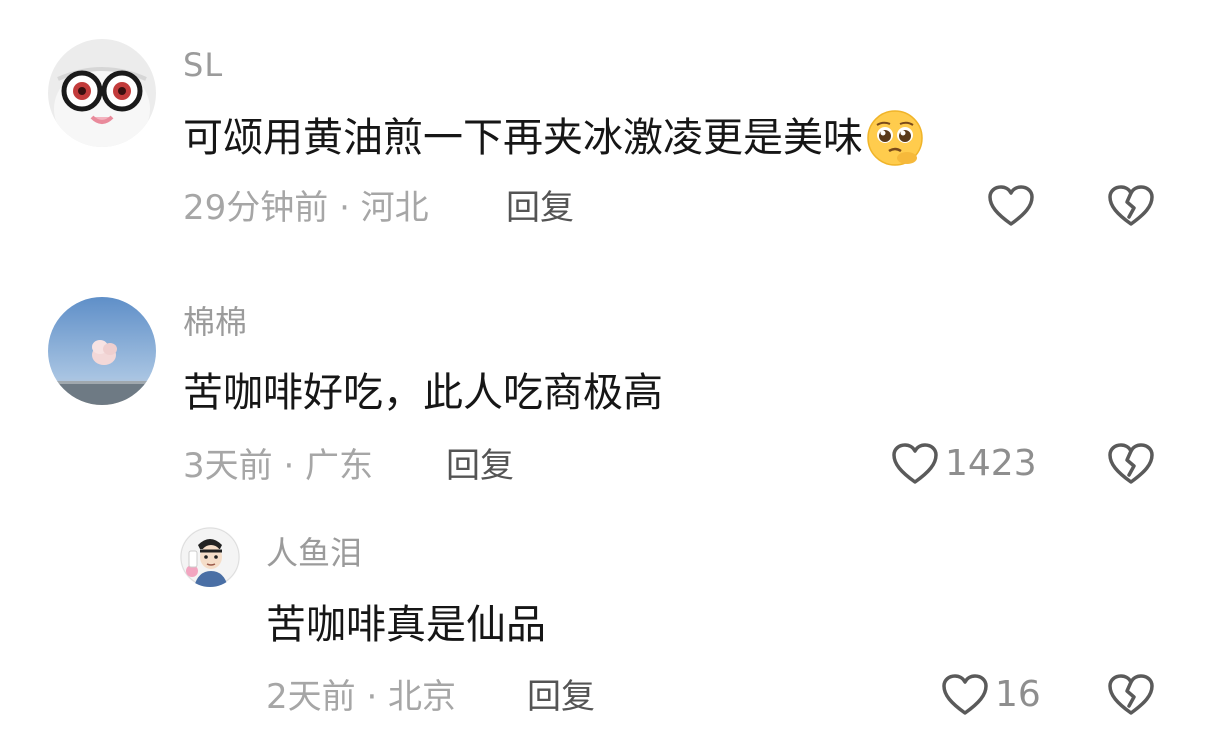 The height and width of the screenshot is (737, 1206). I want to click on comment-meta: 3天前 · 广东, so click(278, 466).